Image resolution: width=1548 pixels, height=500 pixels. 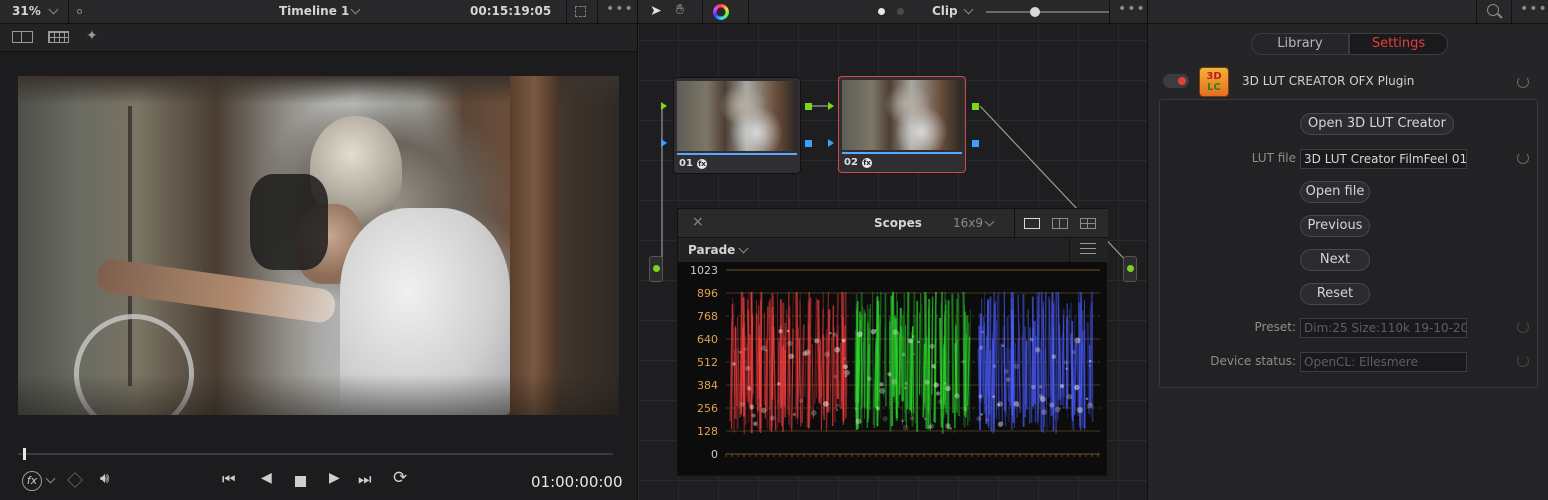 What do you see at coordinates (1377, 124) in the screenshot?
I see `open-3d-lut-creator-button: Open 3D LUT Creator` at bounding box center [1377, 124].